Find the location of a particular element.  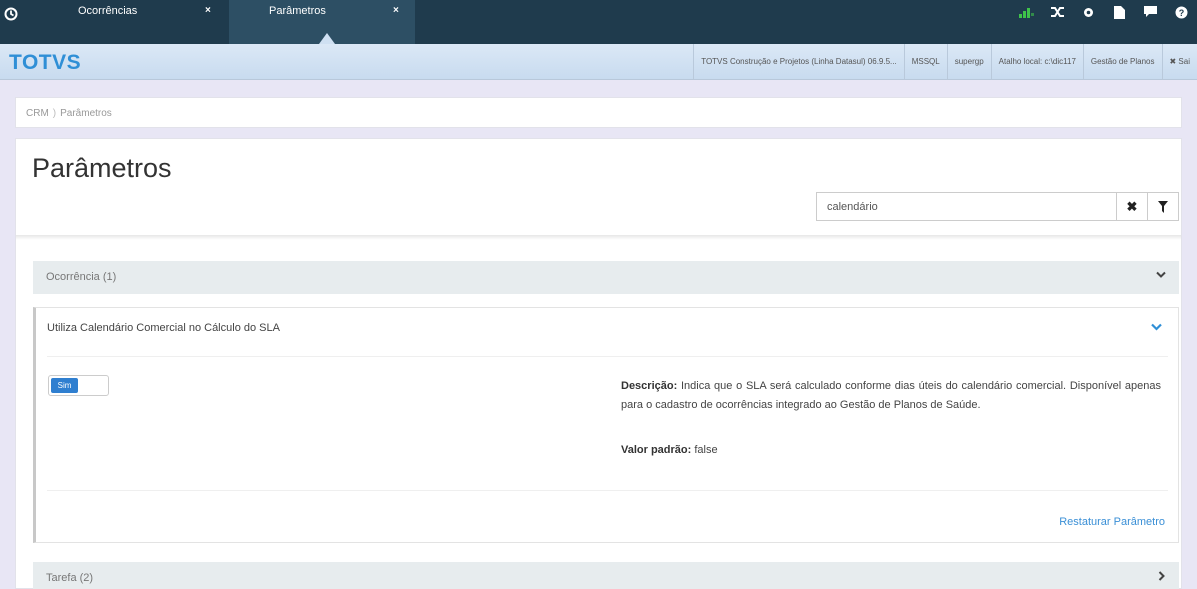

tab-label: Parâmetros is located at coordinates (297, 11).